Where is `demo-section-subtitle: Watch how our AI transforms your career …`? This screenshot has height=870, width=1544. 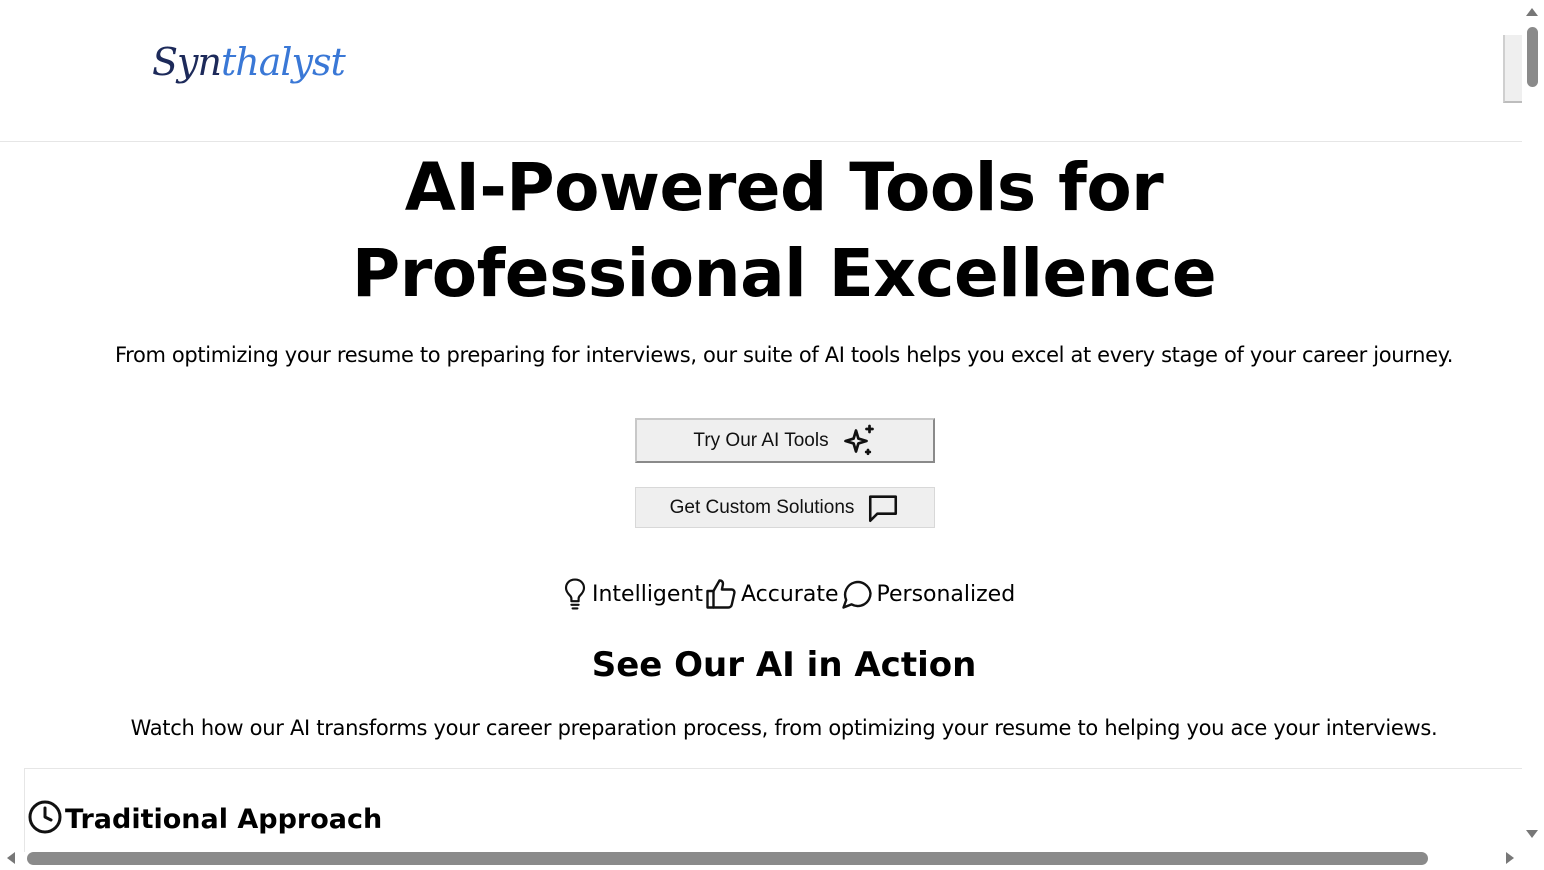 demo-section-subtitle: Watch how our AI transforms your career … is located at coordinates (784, 728).